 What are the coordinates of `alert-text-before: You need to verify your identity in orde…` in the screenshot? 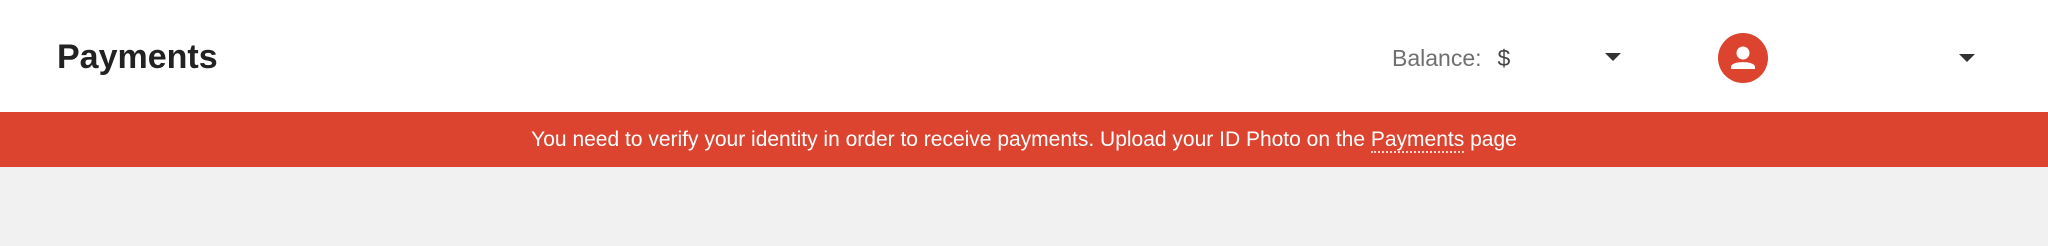 It's located at (951, 139).